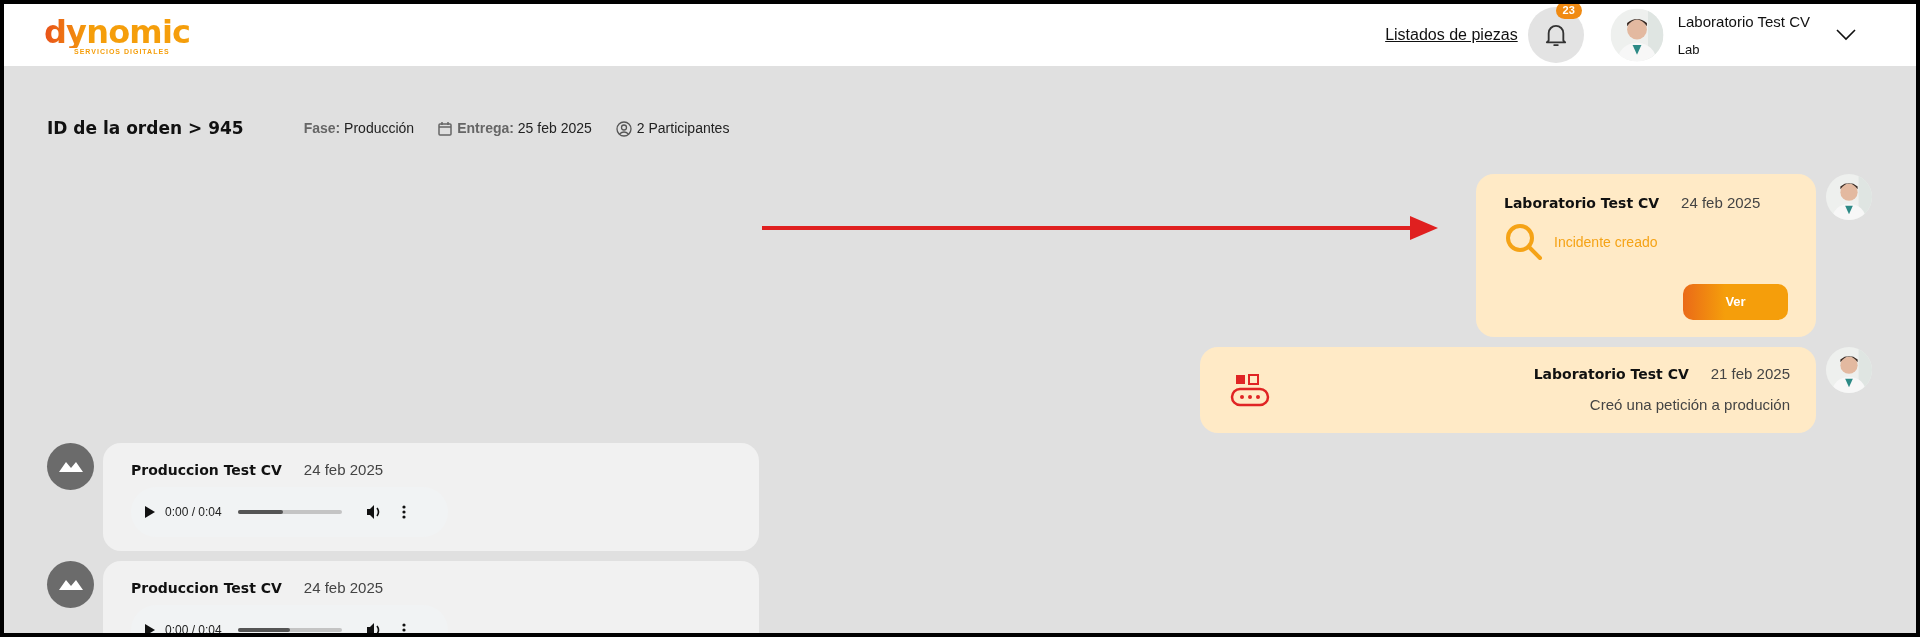 This screenshot has height=637, width=1920. What do you see at coordinates (623, 128) in the screenshot?
I see `user-circle-icon` at bounding box center [623, 128].